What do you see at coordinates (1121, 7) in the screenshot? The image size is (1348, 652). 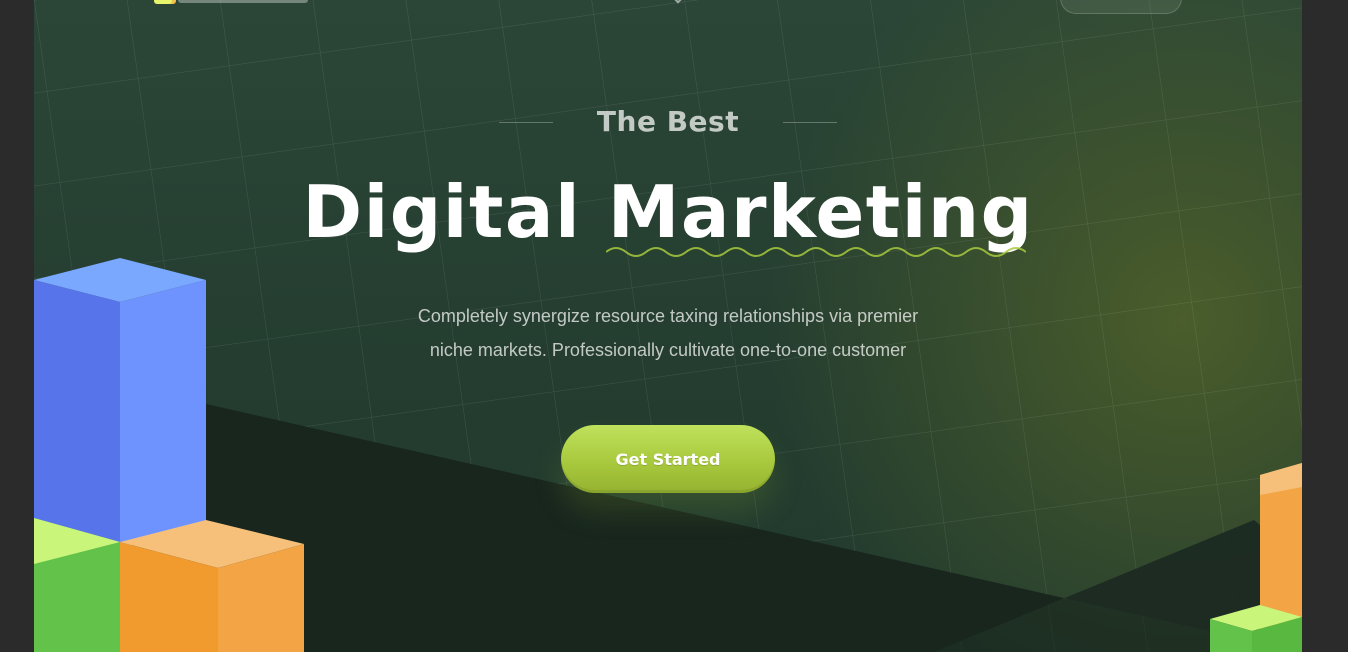 I see `header-button` at bounding box center [1121, 7].